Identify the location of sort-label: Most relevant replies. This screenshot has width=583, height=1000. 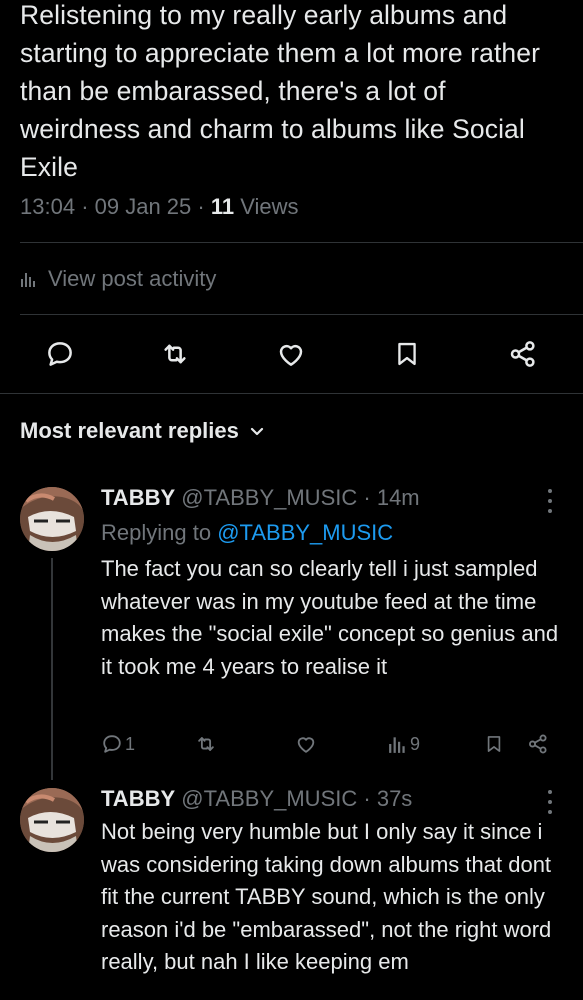
(129, 430).